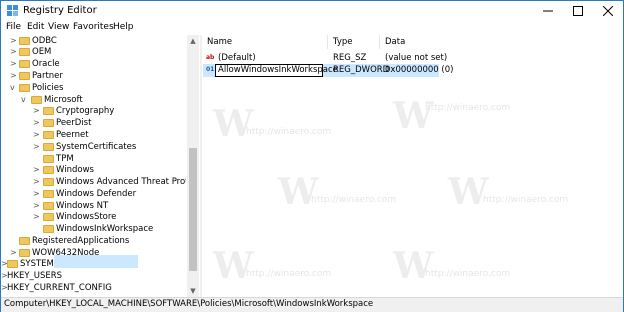  I want to click on menu-bar: File Edit View Favorites Help, so click(312, 28).